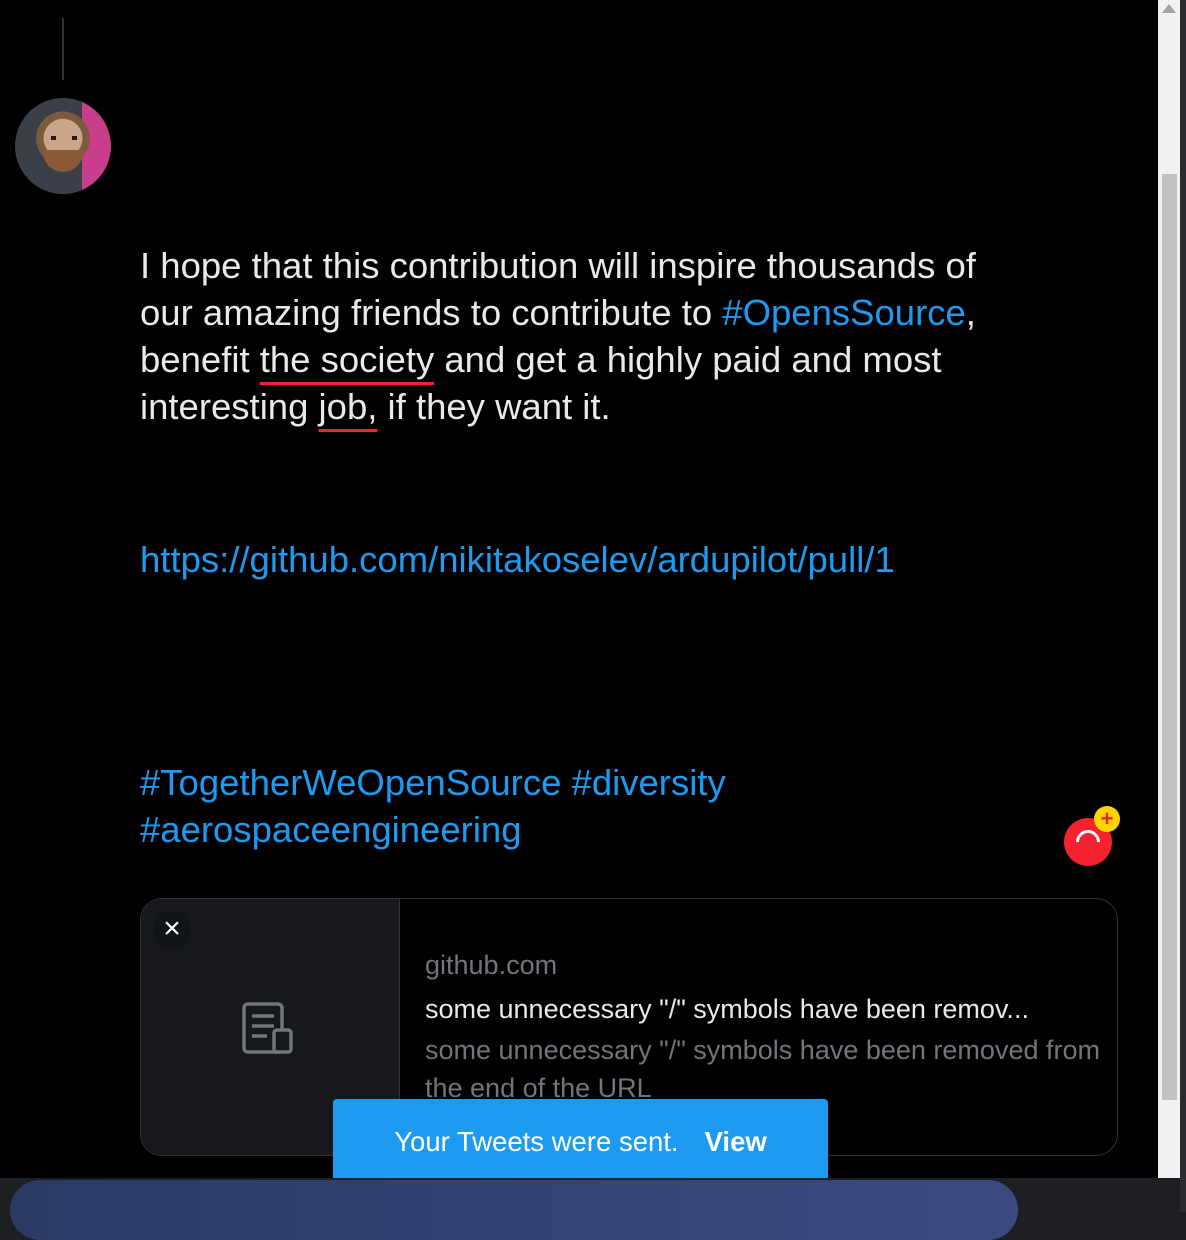 Image resolution: width=1186 pixels, height=1240 pixels. Describe the element at coordinates (494, 406) in the screenshot. I see `tweet-line-4-suffix: if they want it.` at that location.